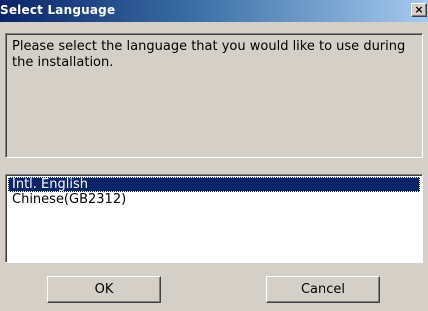  Describe the element at coordinates (214, 11) in the screenshot. I see `title-bar: Select Language ×` at that location.